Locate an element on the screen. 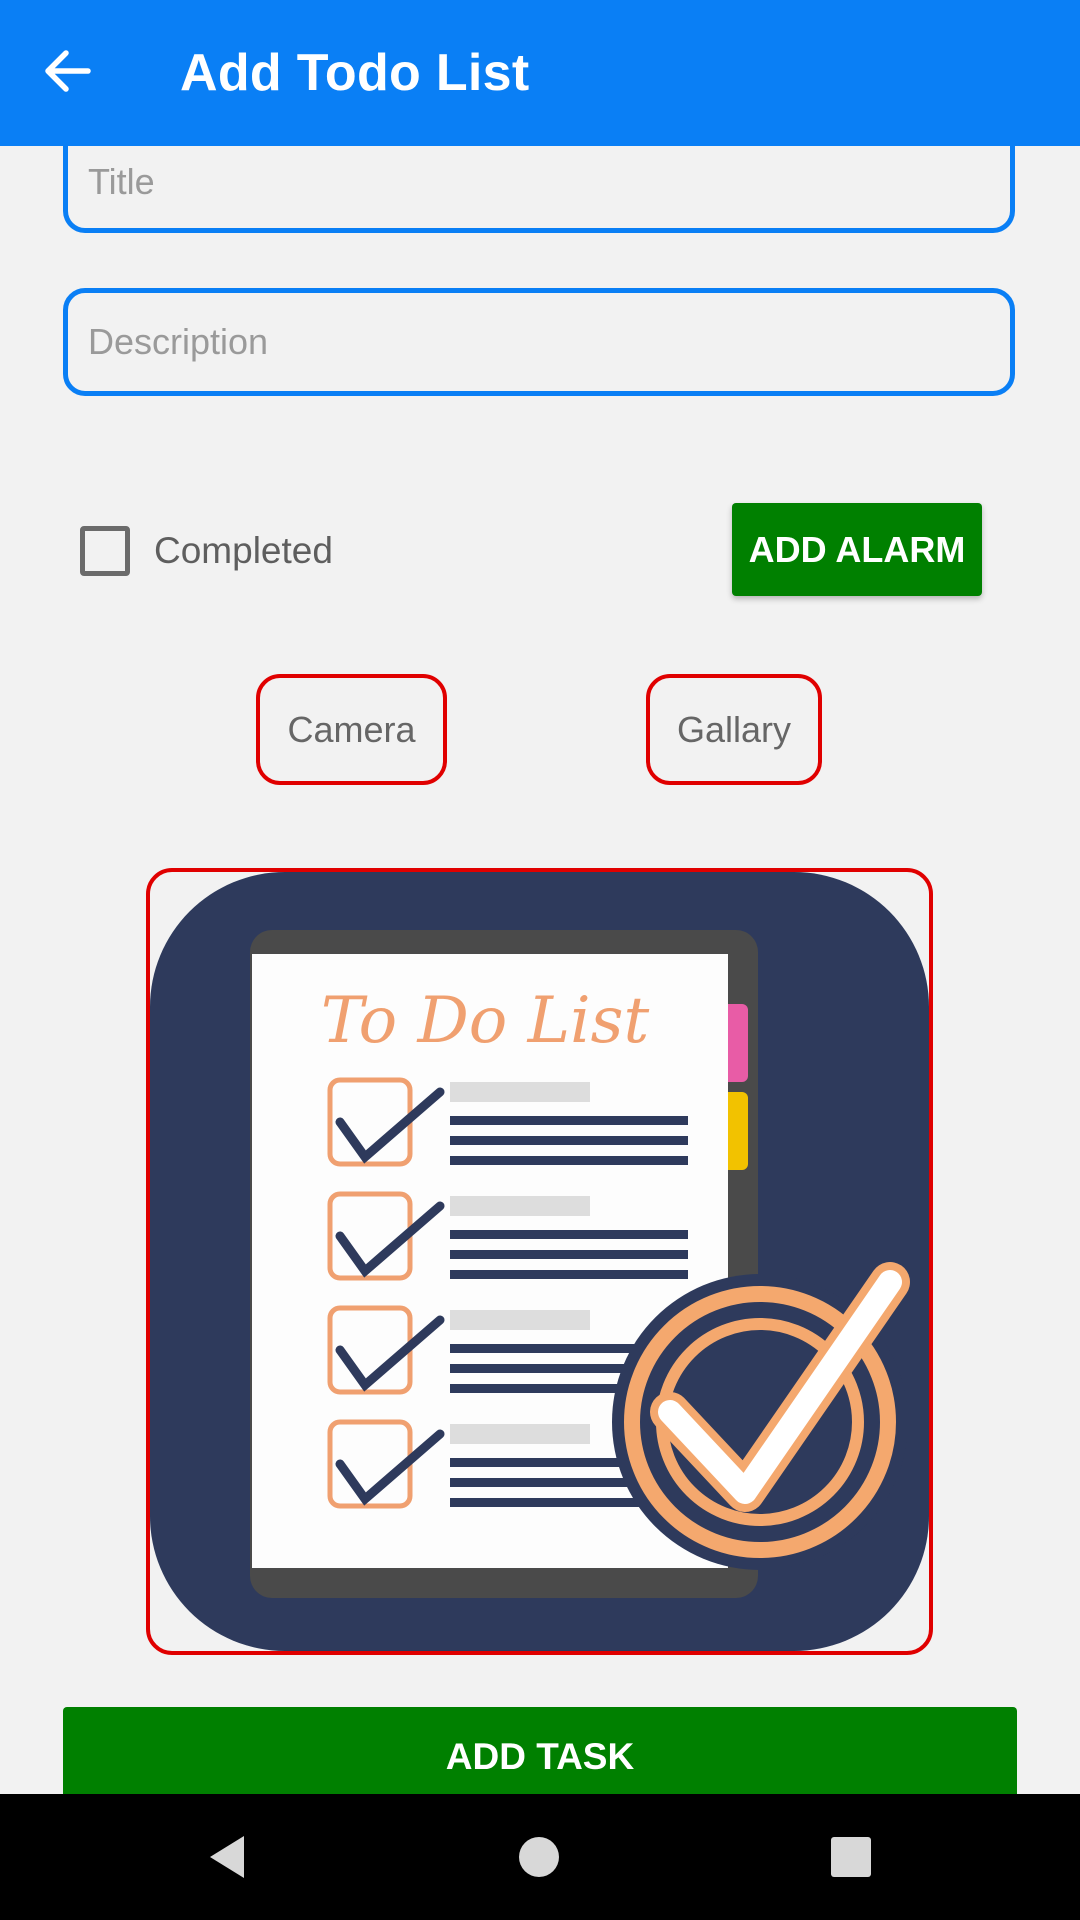  camera-button: Camera is located at coordinates (351, 729).